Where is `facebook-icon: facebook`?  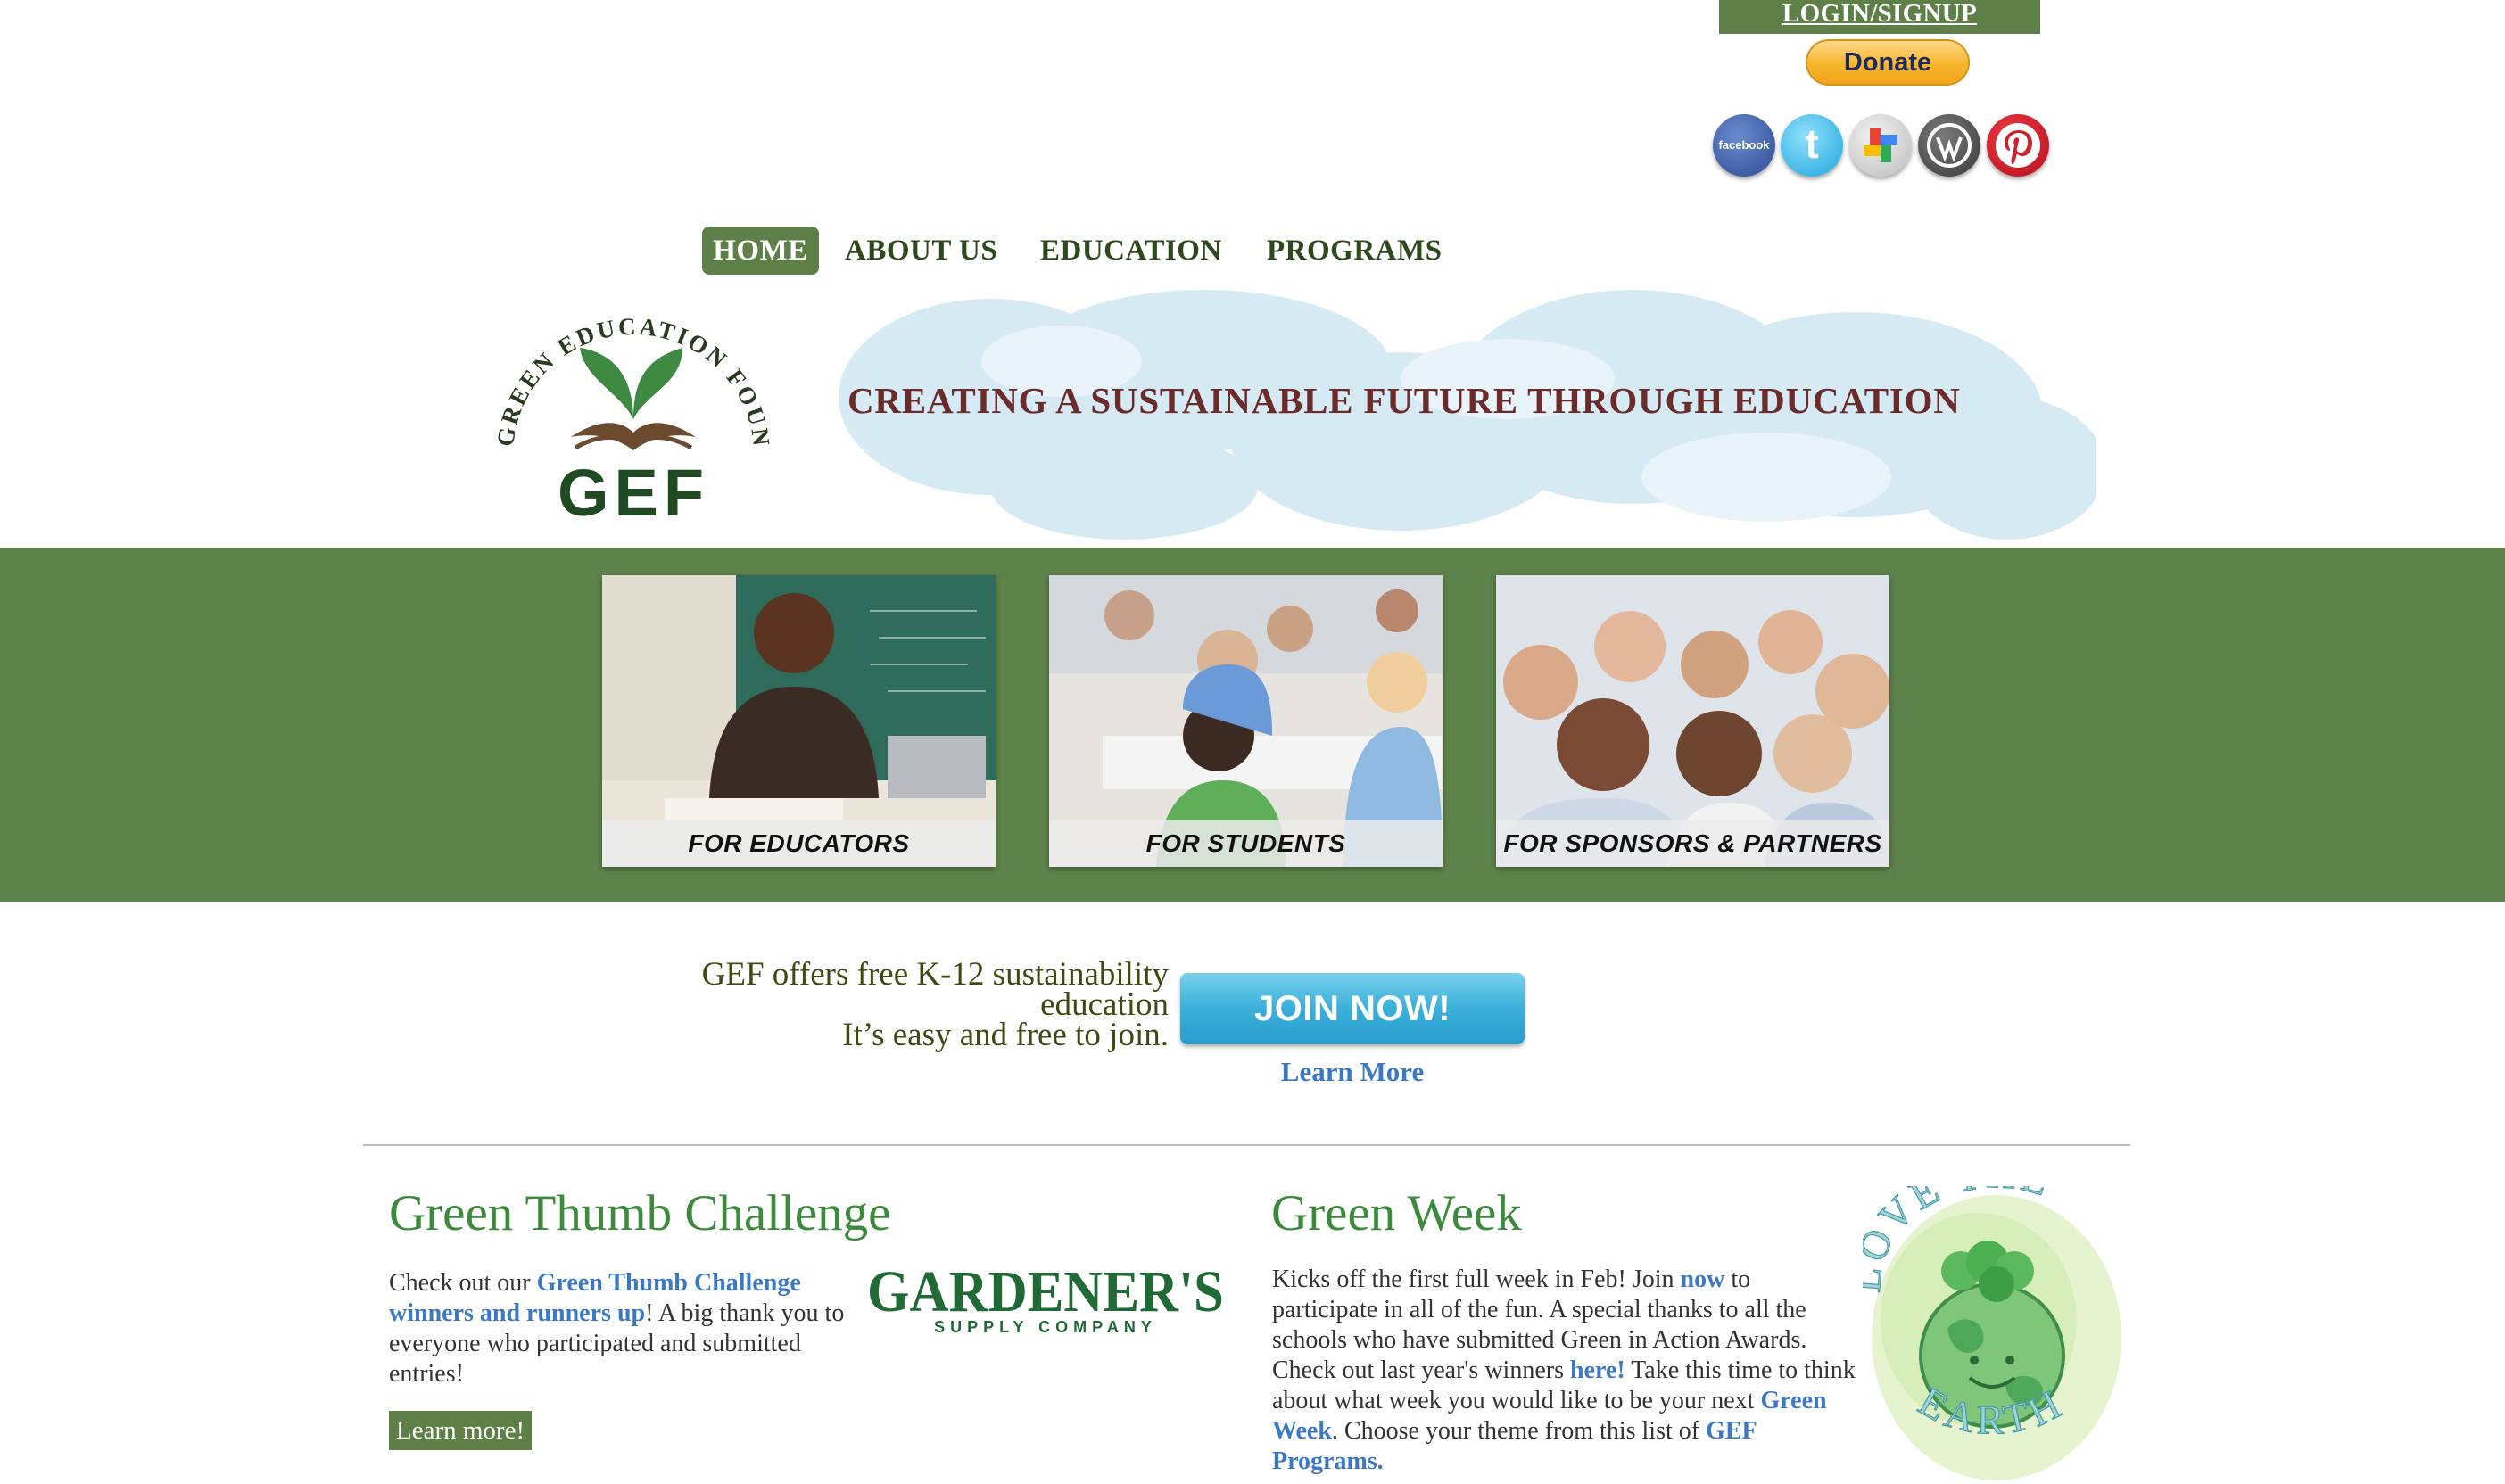
facebook-icon: facebook is located at coordinates (1744, 146).